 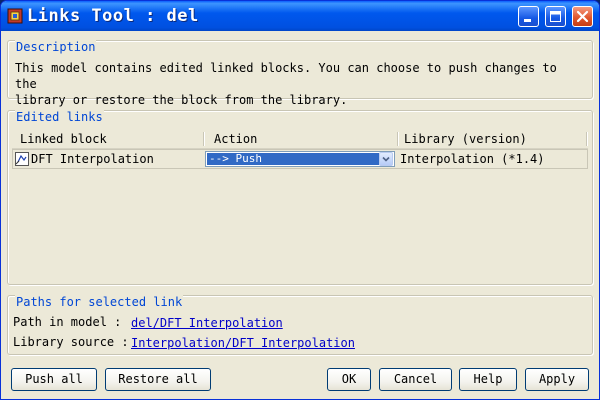 I want to click on path-in-model-label: Path in model :, so click(x=67, y=322).